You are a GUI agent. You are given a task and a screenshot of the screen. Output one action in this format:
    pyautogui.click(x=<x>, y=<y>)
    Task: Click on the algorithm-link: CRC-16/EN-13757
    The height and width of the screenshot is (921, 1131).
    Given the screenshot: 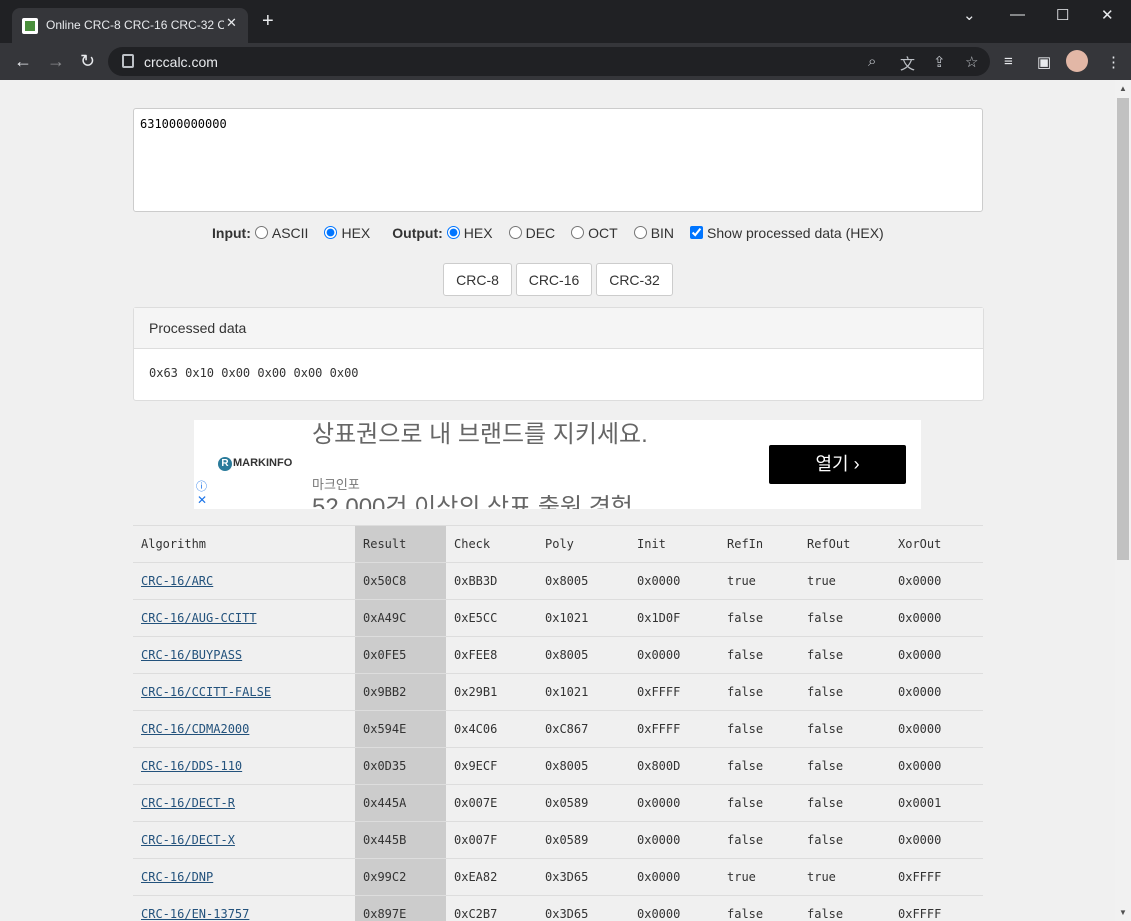 What is the action you would take?
    pyautogui.click(x=195, y=914)
    